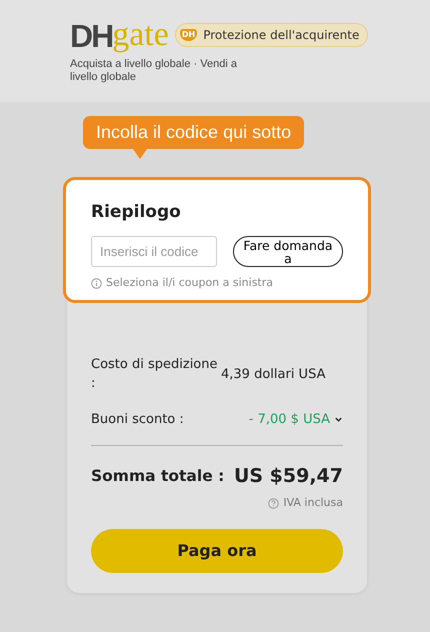  What do you see at coordinates (157, 477) in the screenshot?
I see `total-label: Somma totale :` at bounding box center [157, 477].